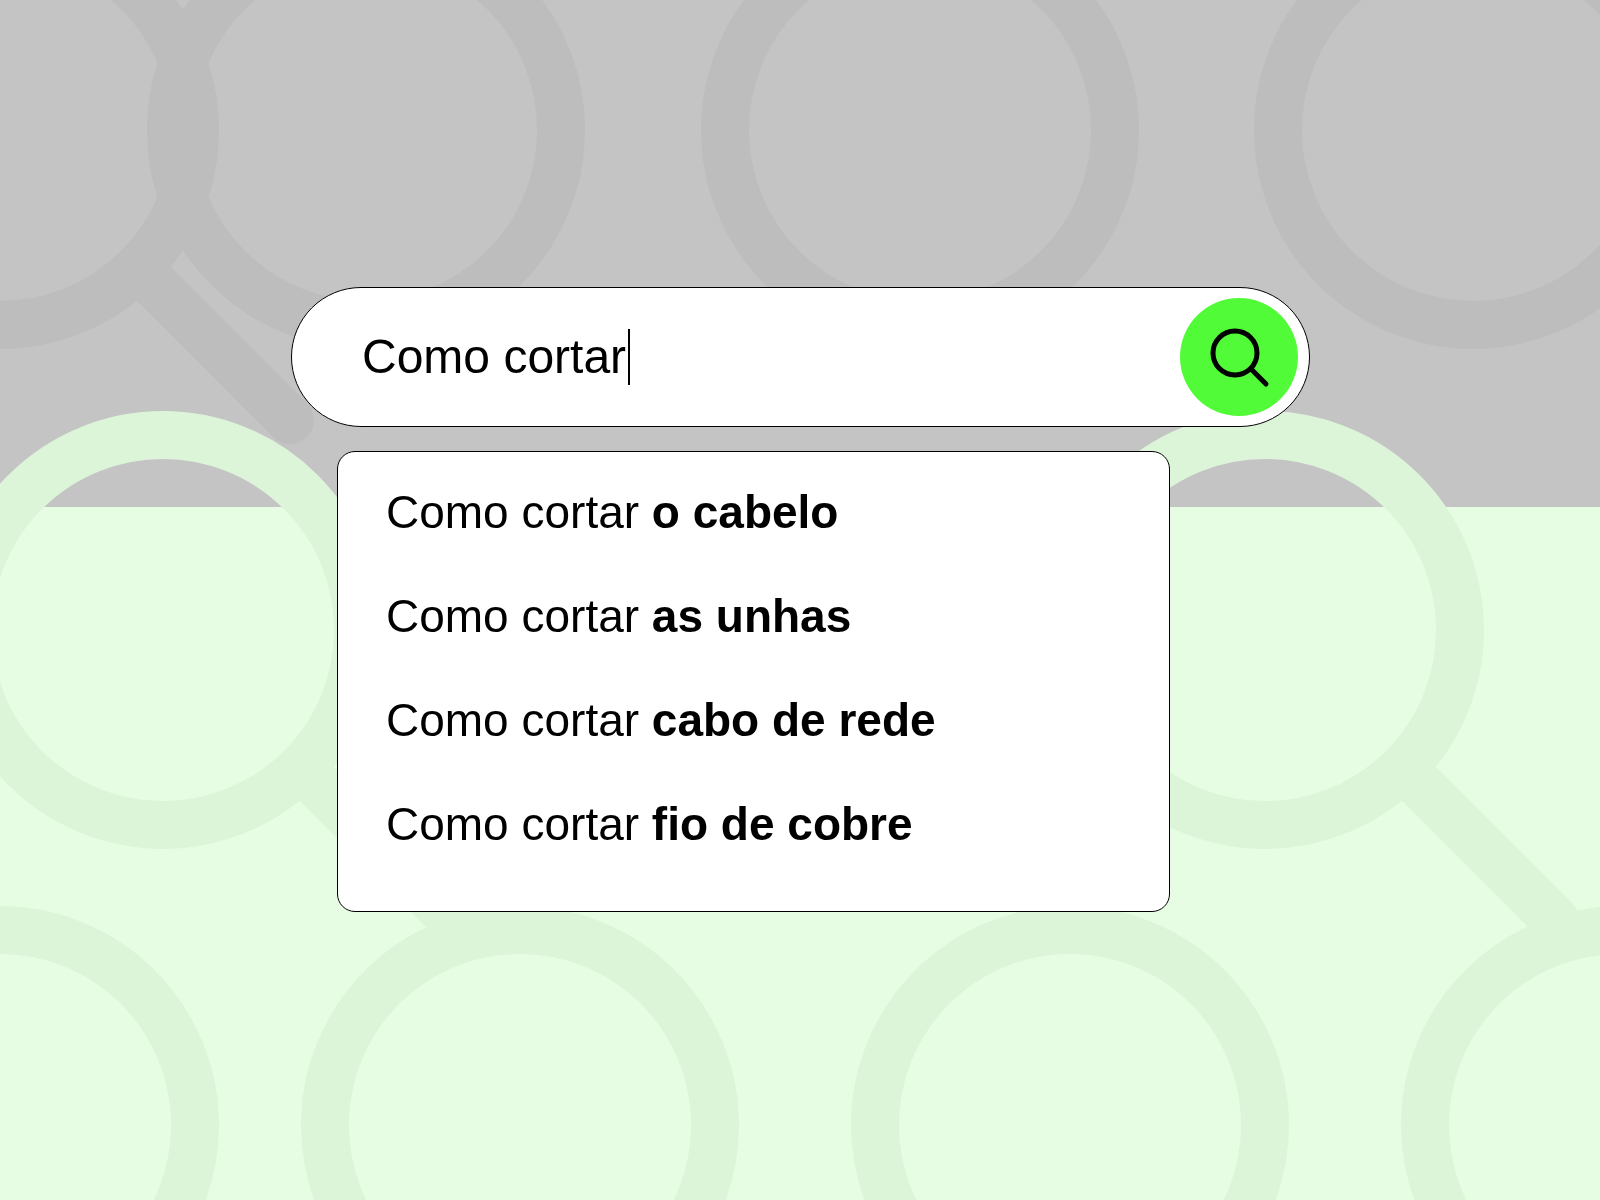 The height and width of the screenshot is (1200, 1600). I want to click on suggestion-item: Como cortar as unhas, so click(619, 616).